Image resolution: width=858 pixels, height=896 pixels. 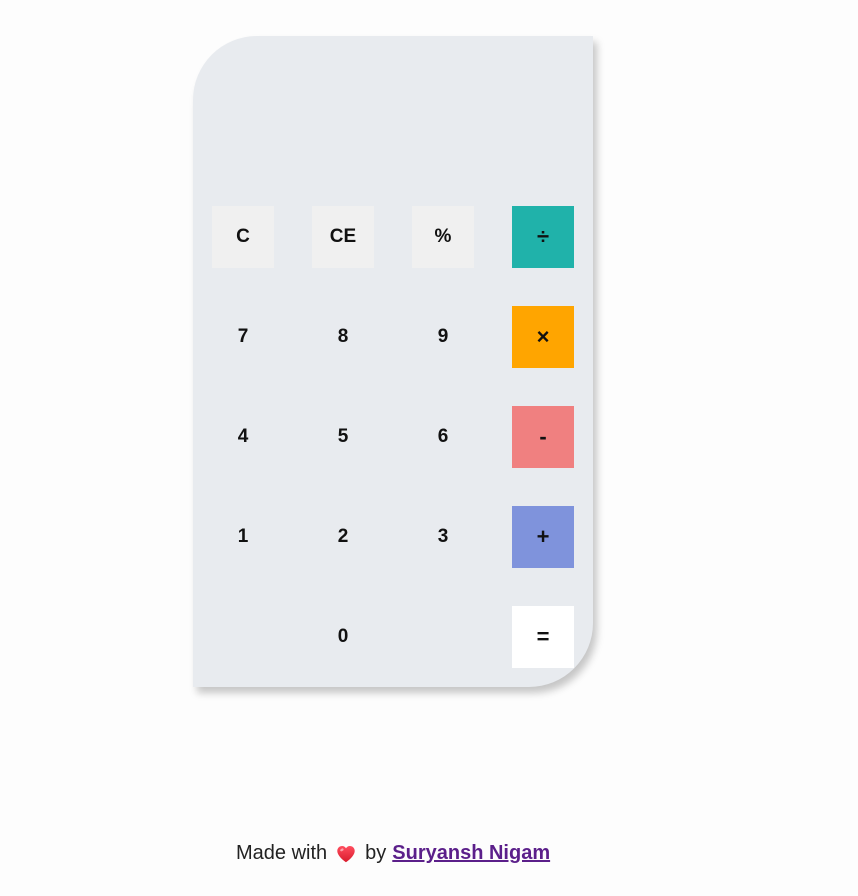 What do you see at coordinates (543, 237) in the screenshot?
I see `divide-button: ÷` at bounding box center [543, 237].